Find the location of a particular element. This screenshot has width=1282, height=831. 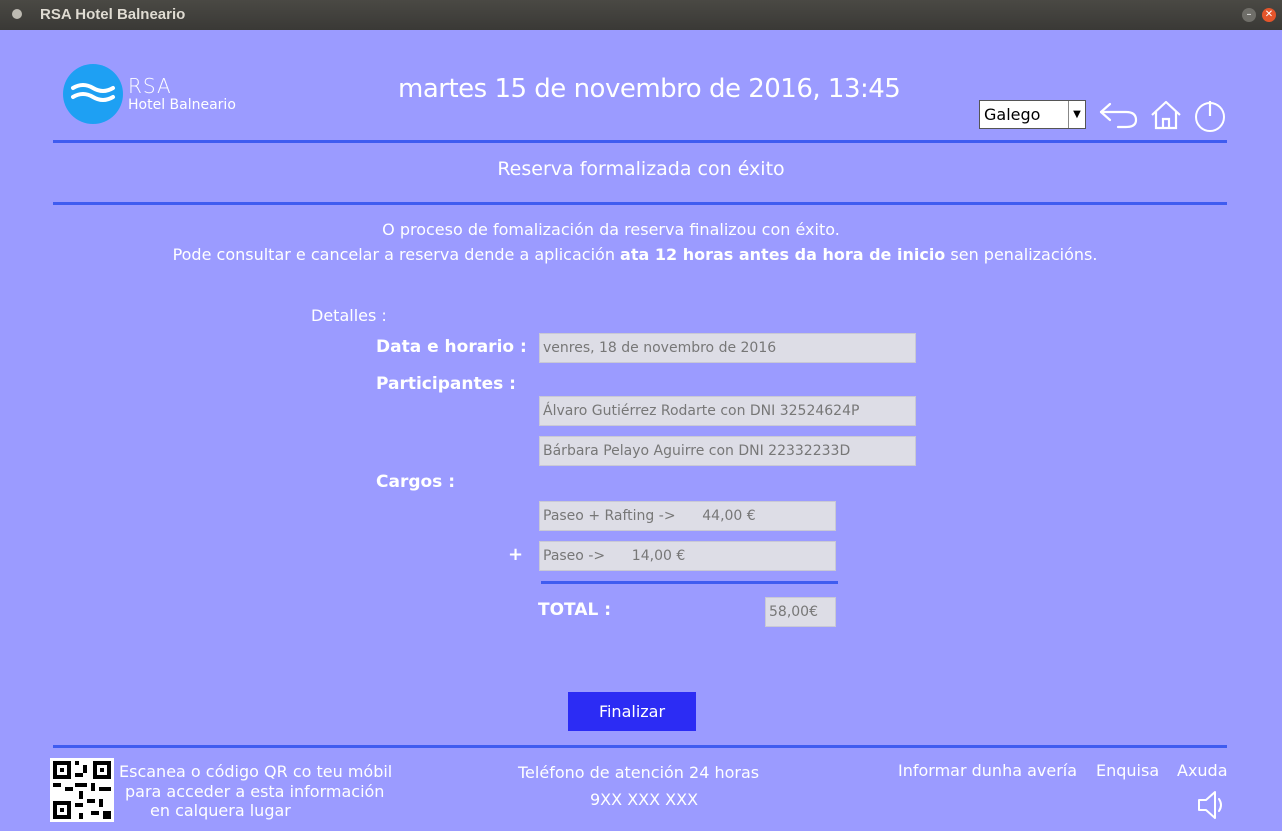

title-divider is located at coordinates (640, 203).